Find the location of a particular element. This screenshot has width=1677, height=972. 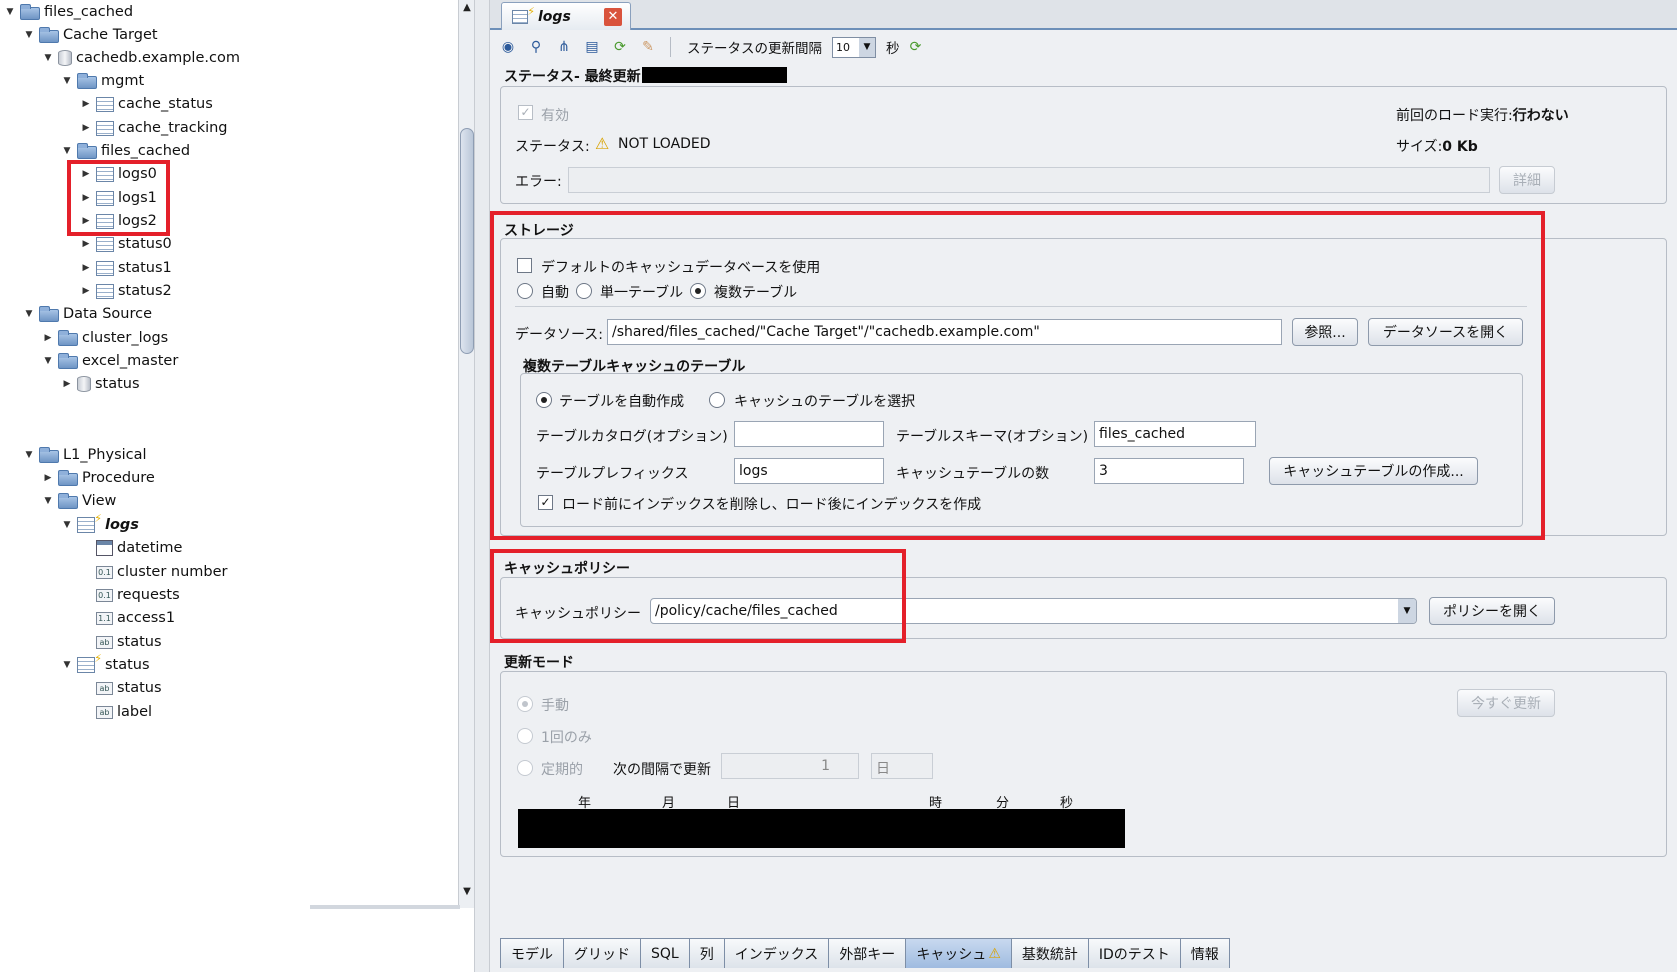

mode-single-radio is located at coordinates (584, 291).